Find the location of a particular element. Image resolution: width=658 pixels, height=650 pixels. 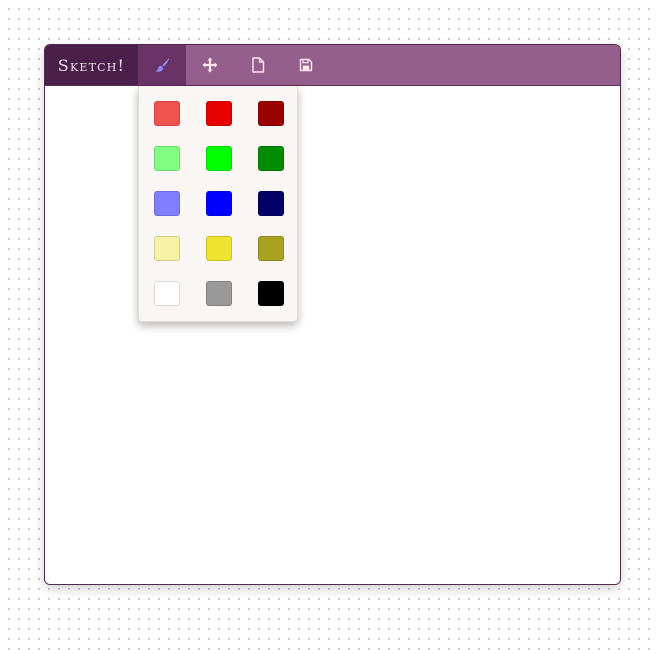

brush-tool-button is located at coordinates (162, 65).